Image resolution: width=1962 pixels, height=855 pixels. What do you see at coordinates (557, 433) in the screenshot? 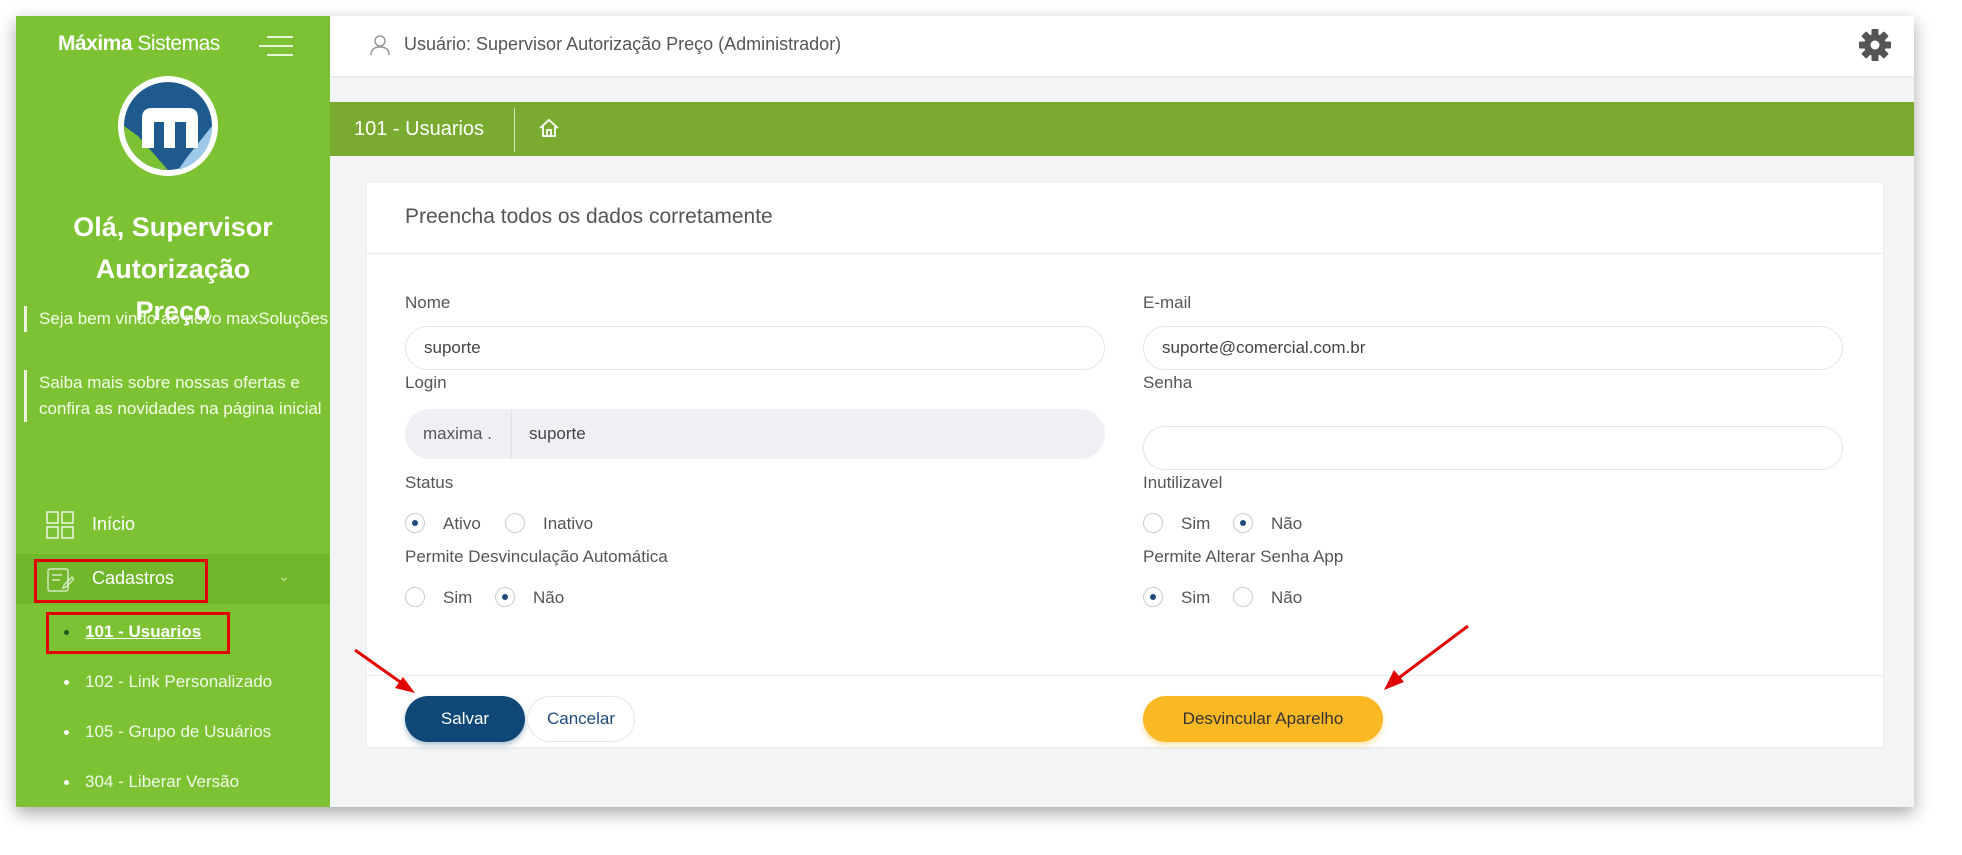
I see `login-value: suporte` at bounding box center [557, 433].